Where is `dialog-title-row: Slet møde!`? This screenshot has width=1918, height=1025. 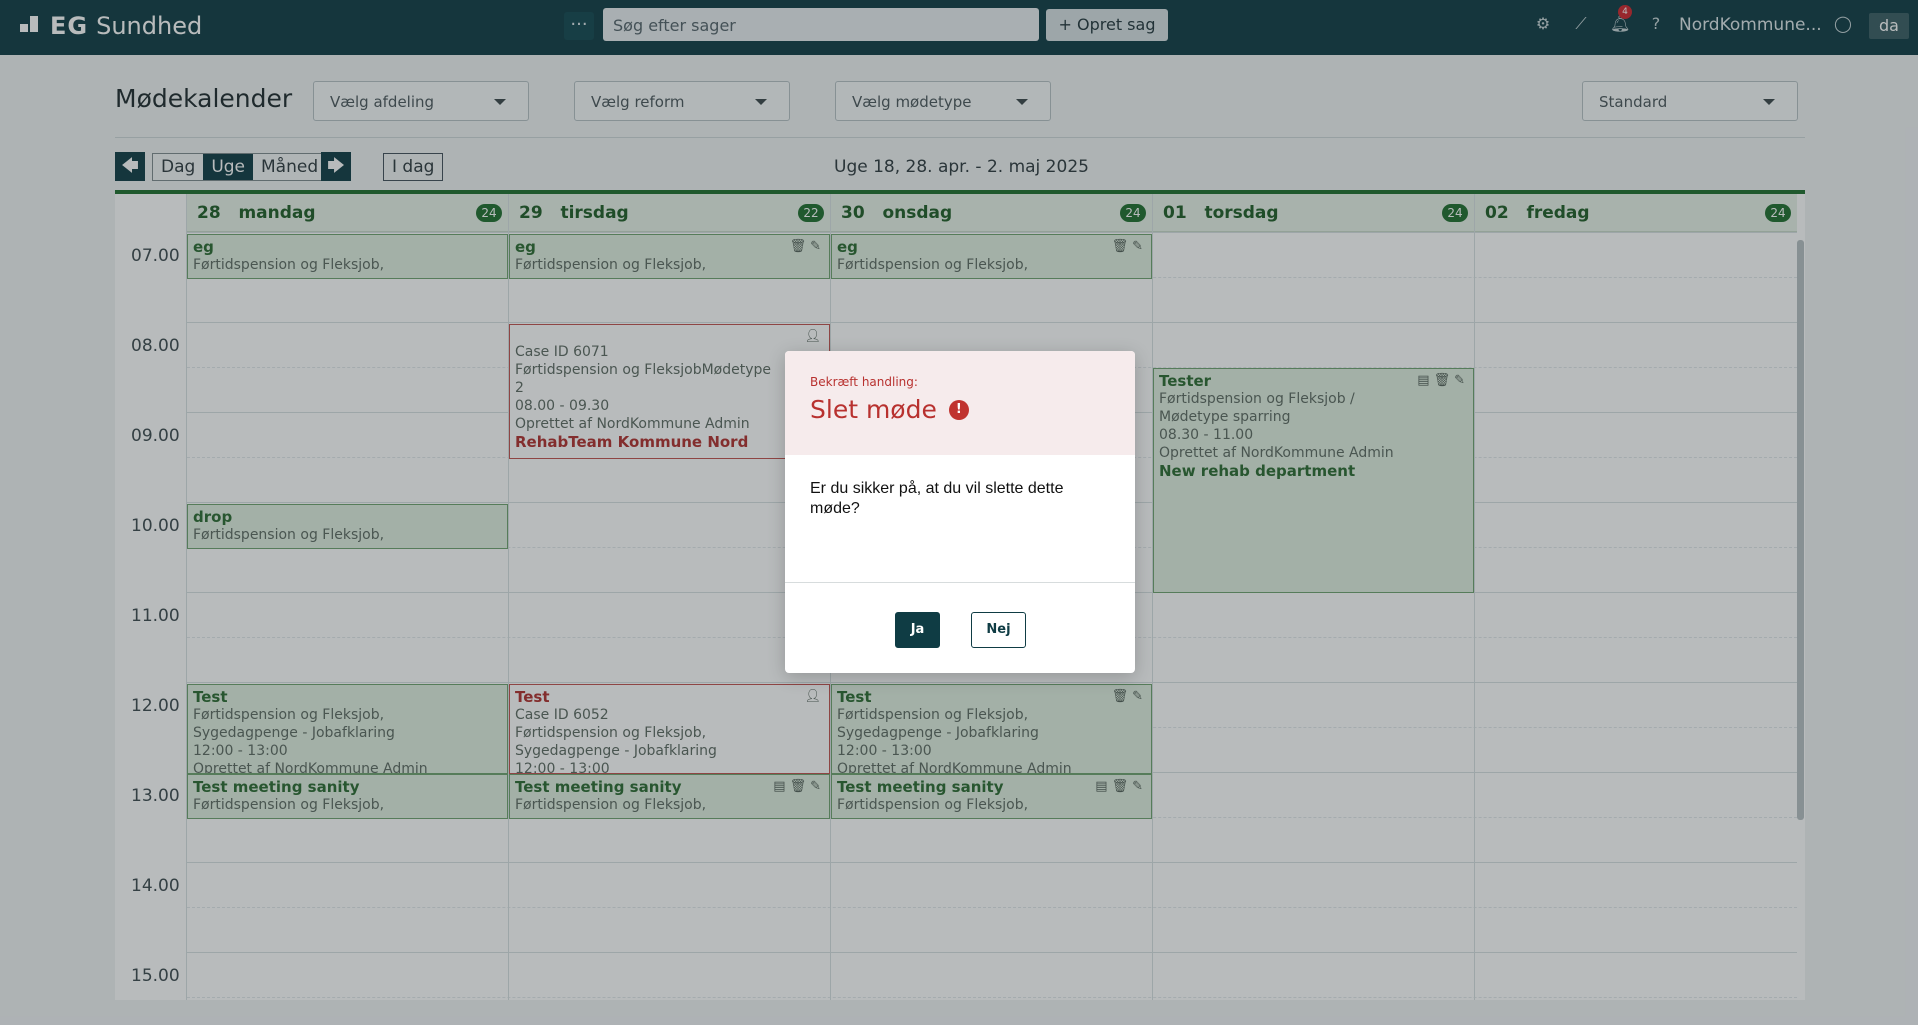 dialog-title-row: Slet møde! is located at coordinates (960, 409).